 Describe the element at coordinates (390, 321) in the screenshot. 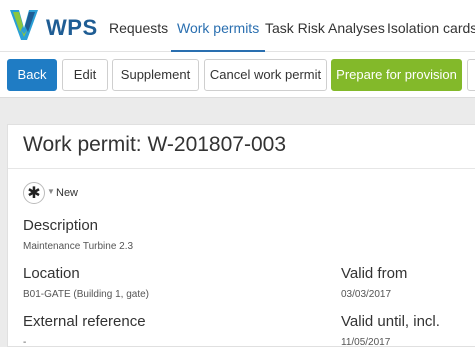

I see `valid-until-label: Valid until, incl.` at that location.